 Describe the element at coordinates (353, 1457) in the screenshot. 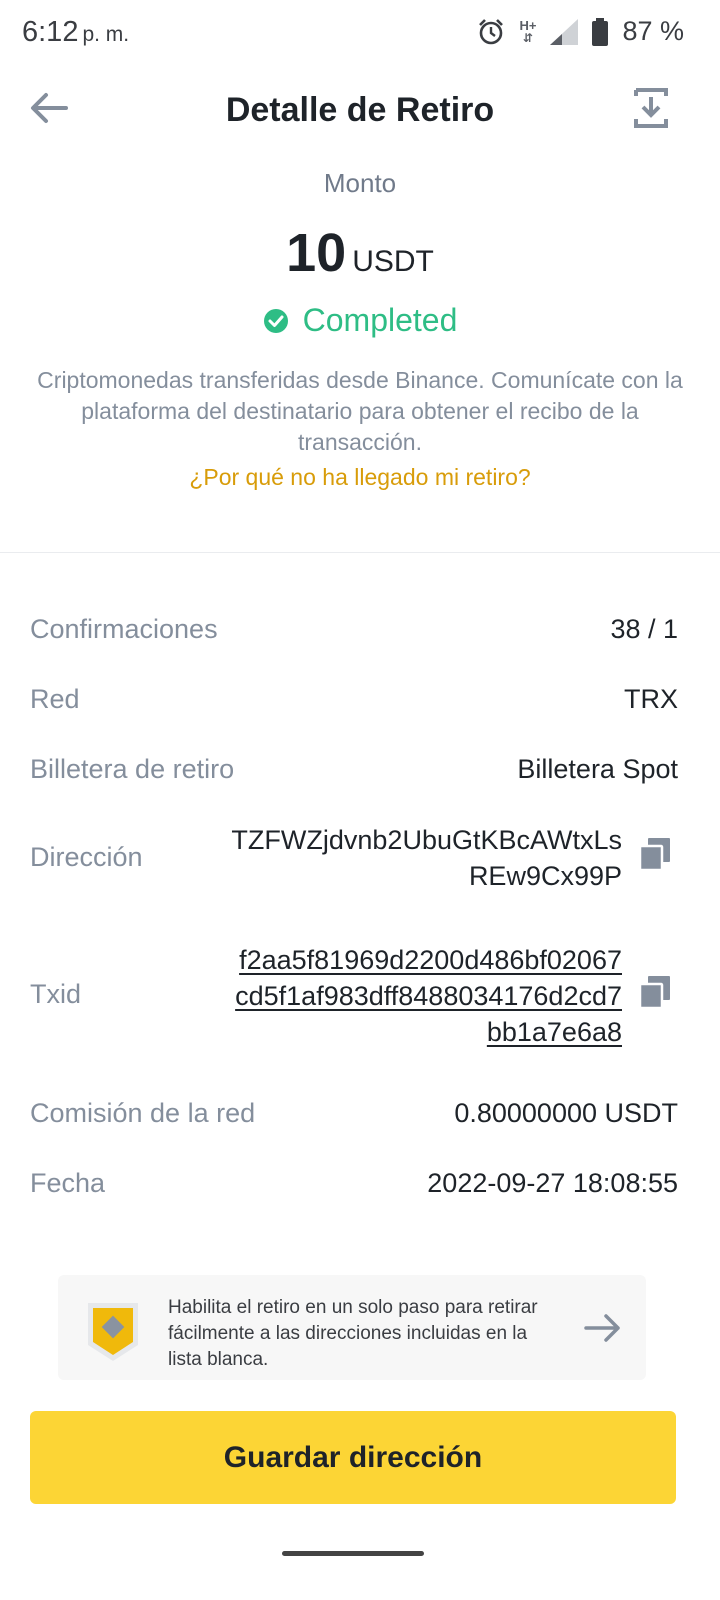

I see `save-address-button: Guardar dirección` at that location.